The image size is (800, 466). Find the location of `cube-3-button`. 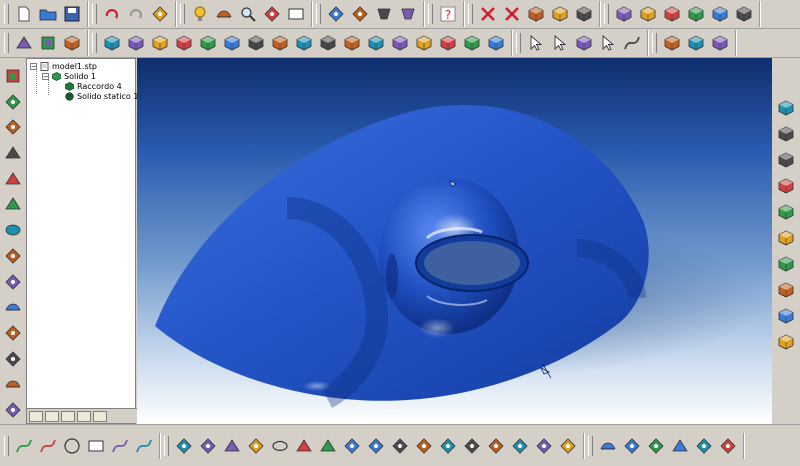

cube-3-button is located at coordinates (160, 43).